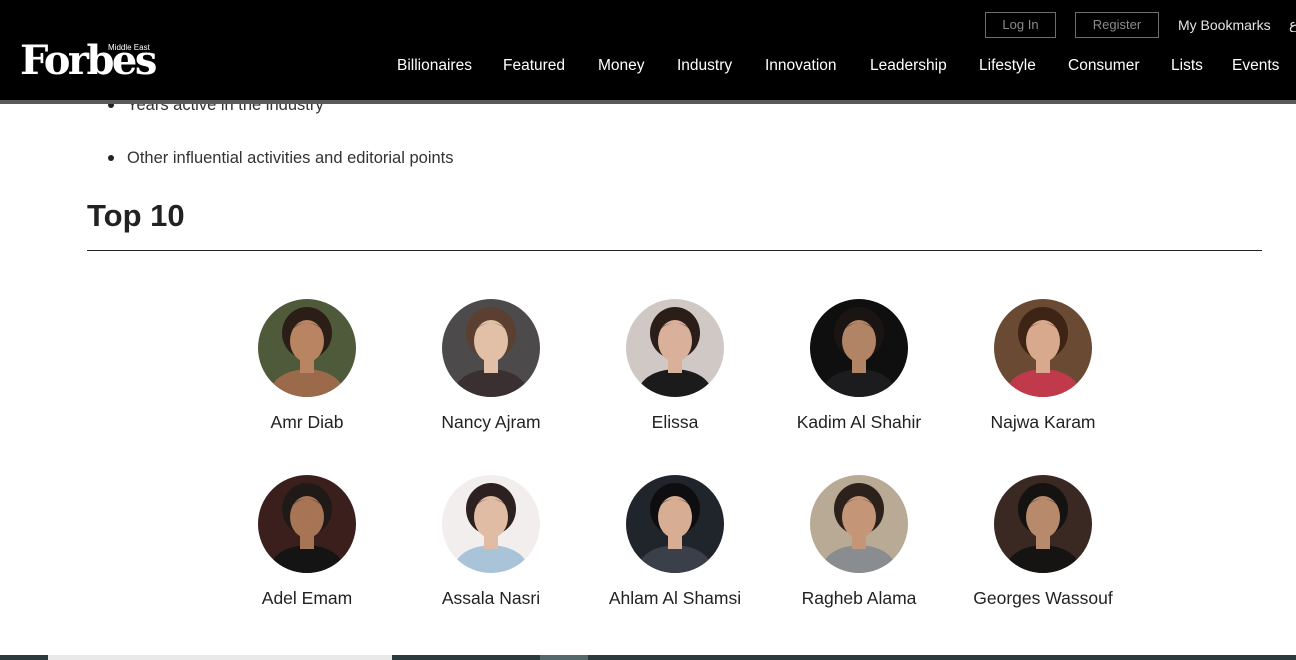  I want to click on celebrity-card: Georges Wassouf, so click(1043, 545).